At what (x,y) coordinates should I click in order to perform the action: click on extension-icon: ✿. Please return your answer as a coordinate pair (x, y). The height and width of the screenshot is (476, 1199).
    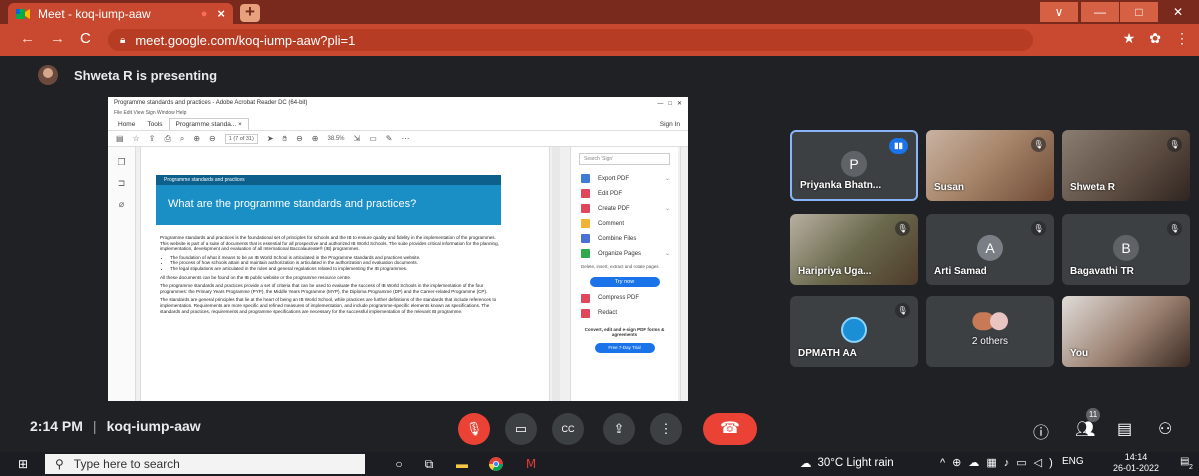
    Looking at the image, I should click on (1155, 38).